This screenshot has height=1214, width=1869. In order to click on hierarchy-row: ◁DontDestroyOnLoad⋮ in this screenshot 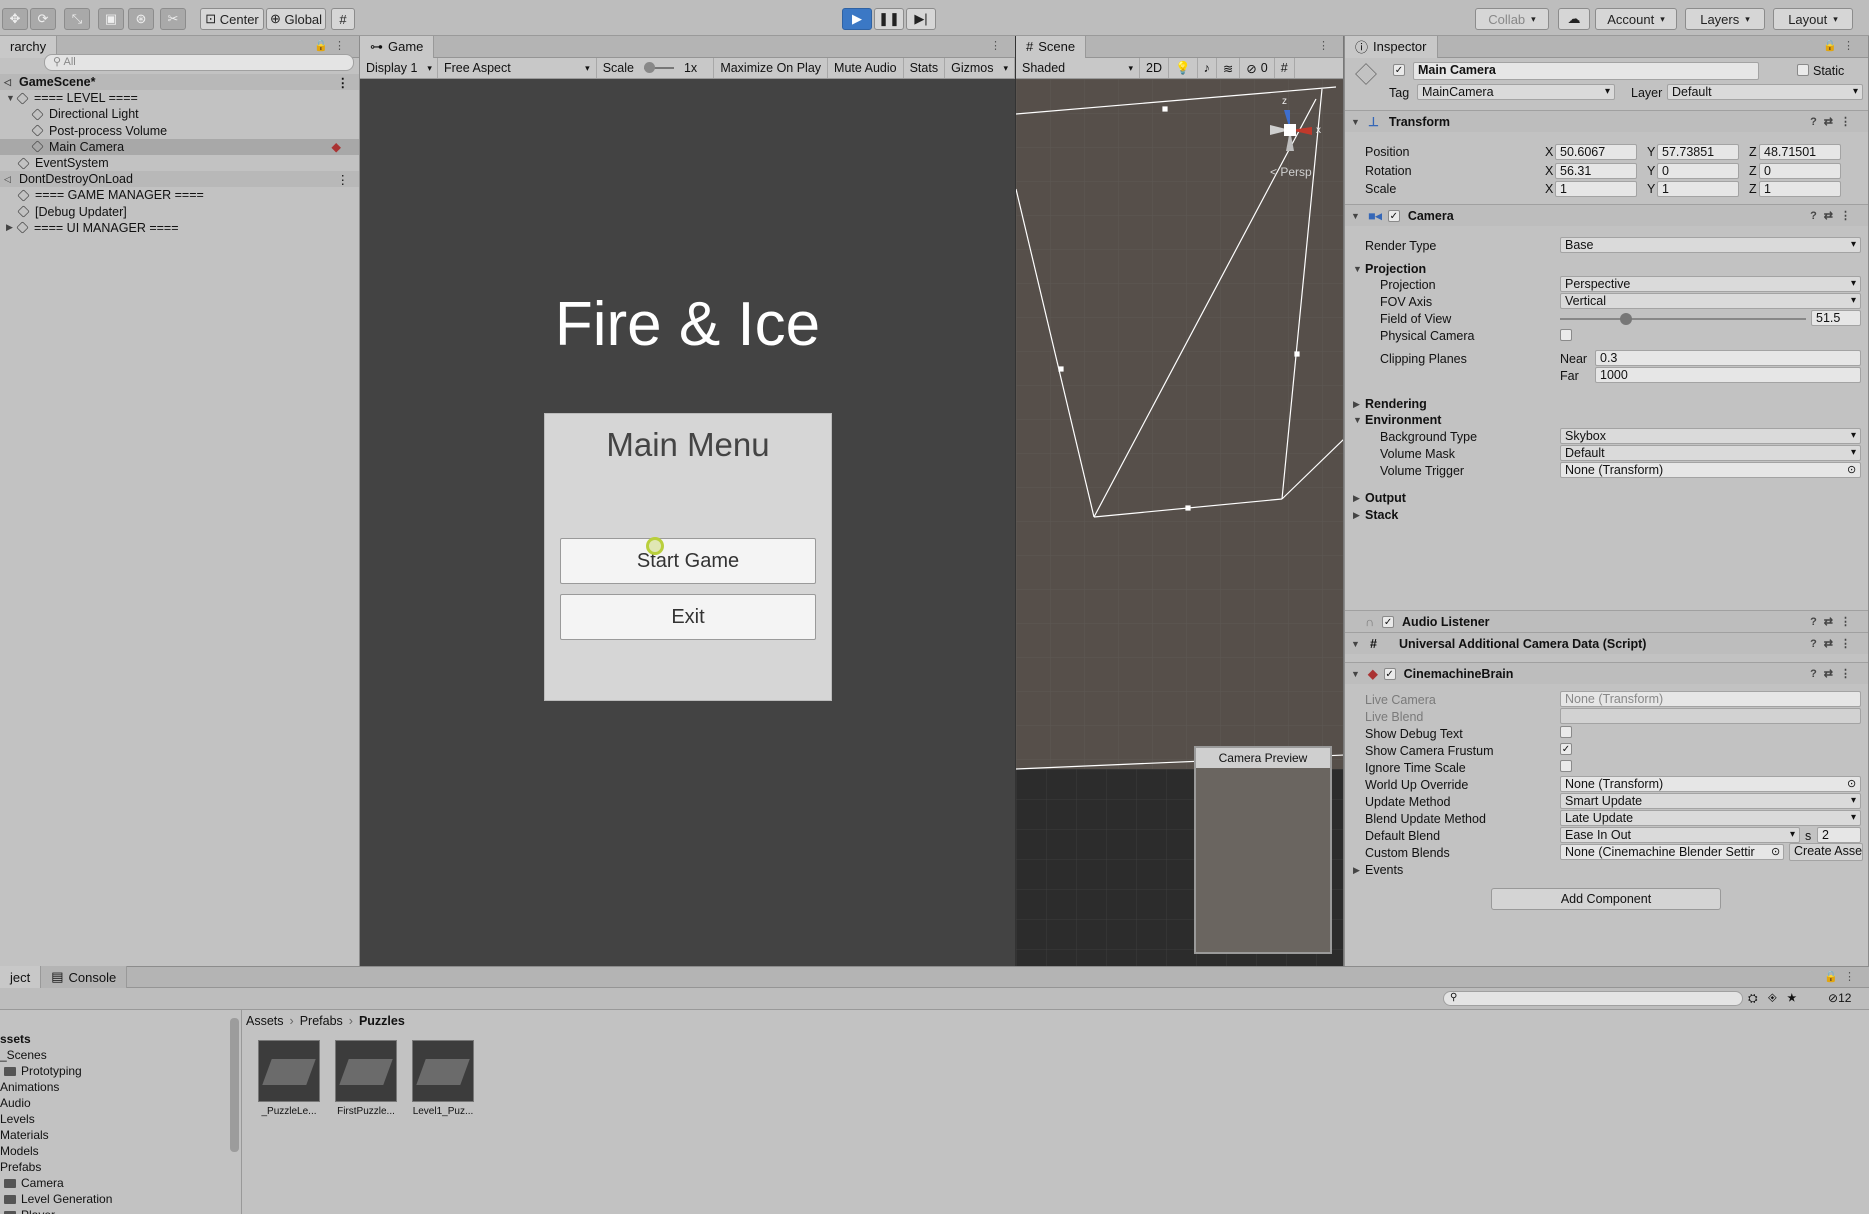, I will do `click(179, 179)`.